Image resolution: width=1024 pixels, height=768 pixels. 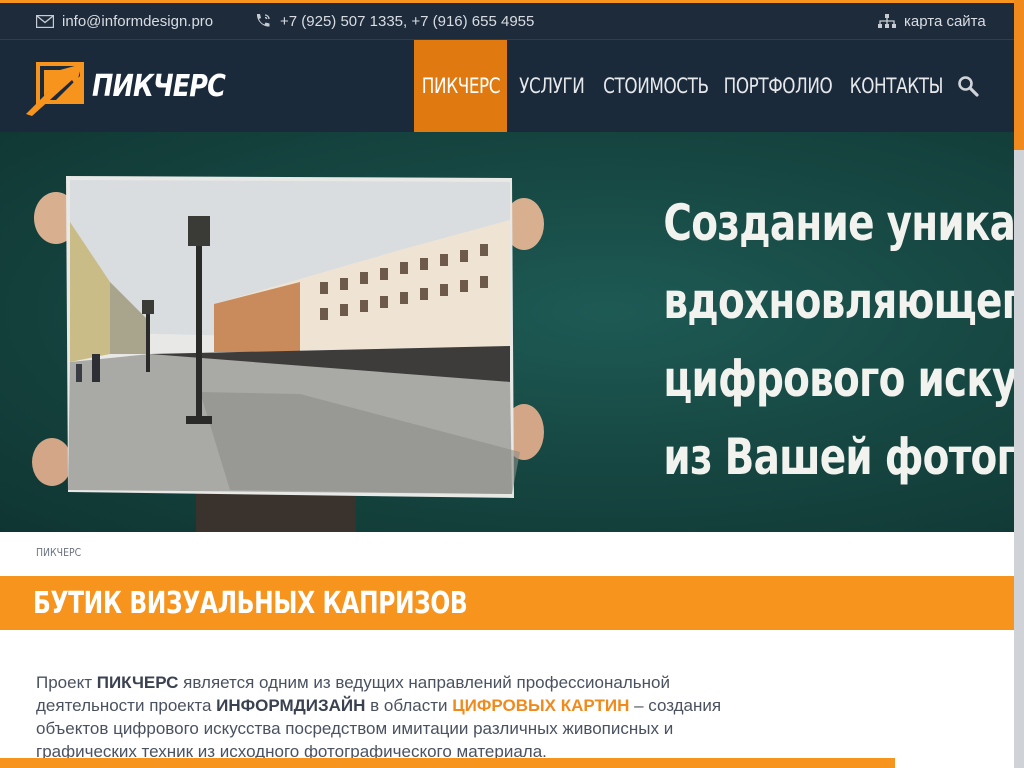 I want to click on intro-text-1: Проект, so click(x=66, y=682).